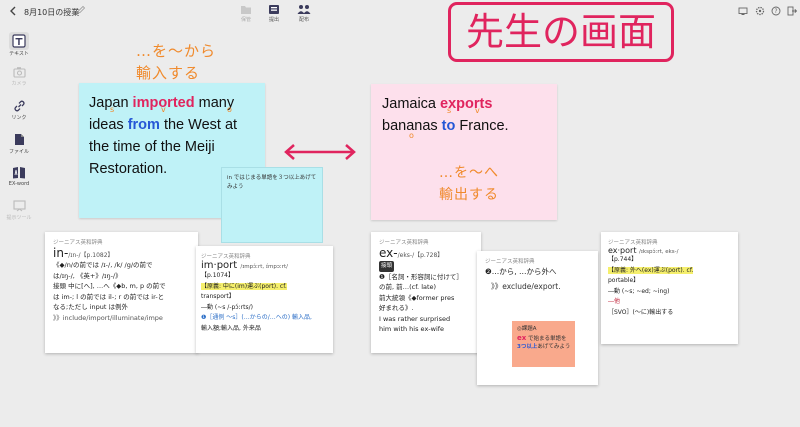 This screenshot has height=427, width=800. I want to click on file-icon, so click(19, 139).